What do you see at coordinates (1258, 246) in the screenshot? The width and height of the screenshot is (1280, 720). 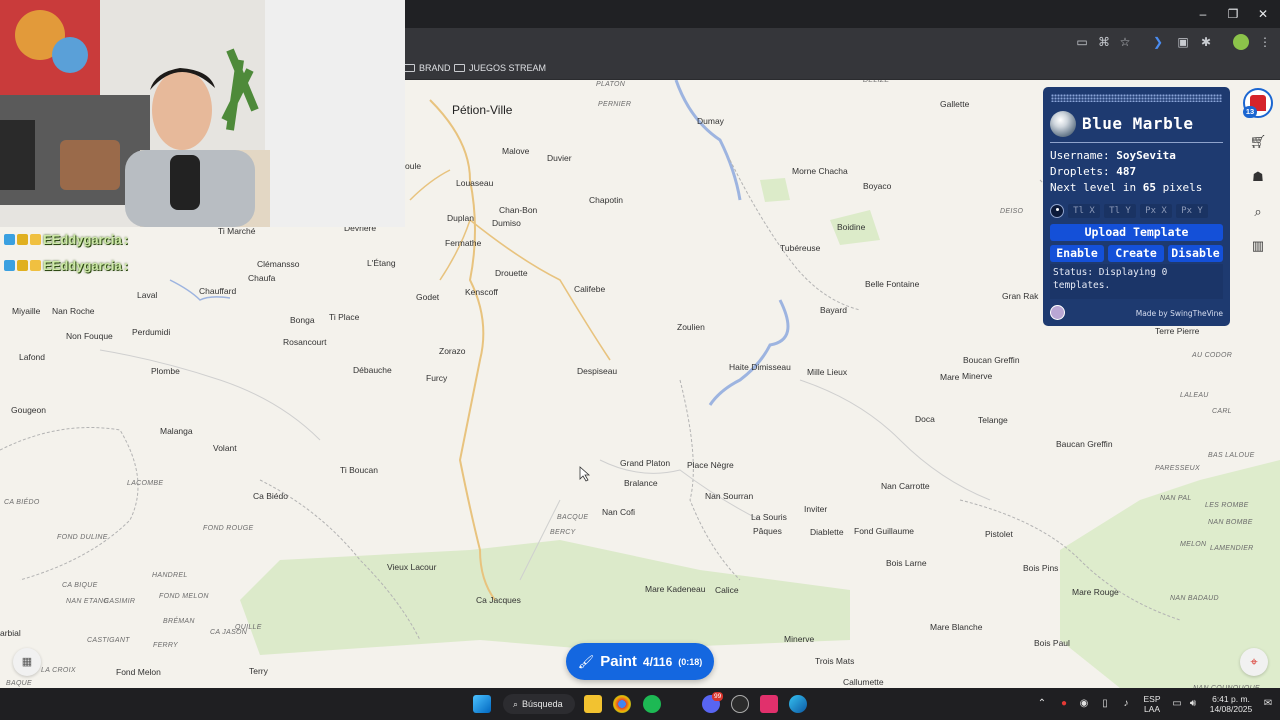 I see `leaderboard-icon: ▥` at bounding box center [1258, 246].